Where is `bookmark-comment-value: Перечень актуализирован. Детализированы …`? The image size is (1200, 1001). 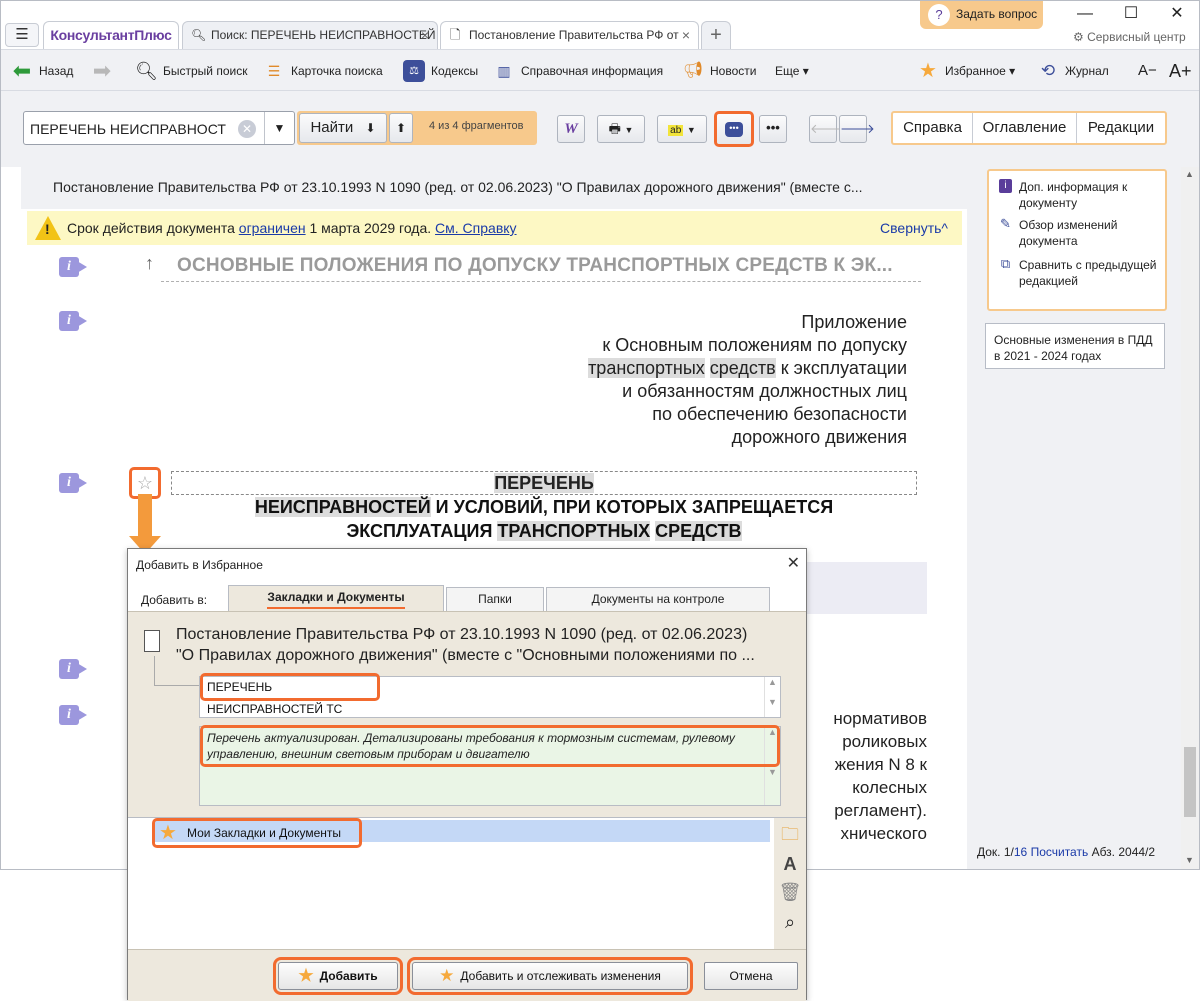 bookmark-comment-value: Перечень актуализирован. Детализированы … is located at coordinates (490, 746).